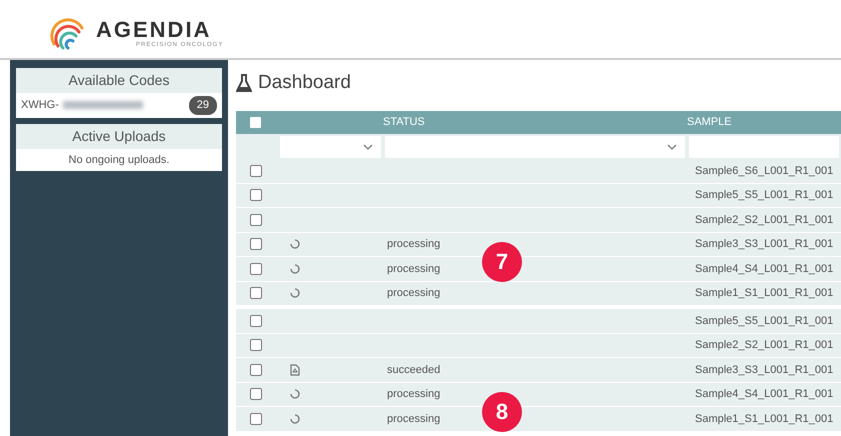 The image size is (841, 436). I want to click on panel-title: Available Codes, so click(119, 80).